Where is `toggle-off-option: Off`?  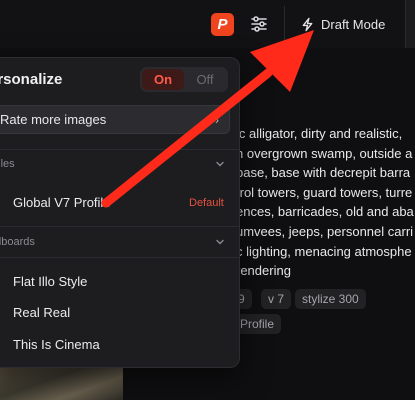 toggle-off-option: Off is located at coordinates (205, 79).